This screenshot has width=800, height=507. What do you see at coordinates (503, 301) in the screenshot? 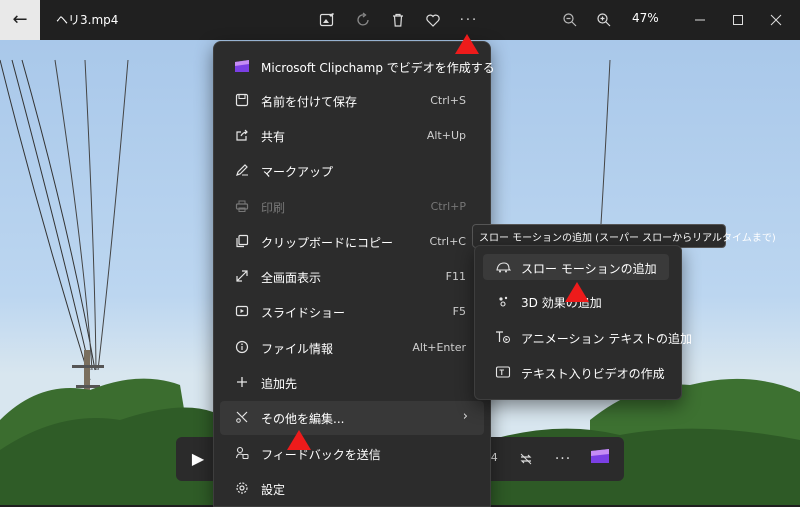
I see `3d-effect-icon` at bounding box center [503, 301].